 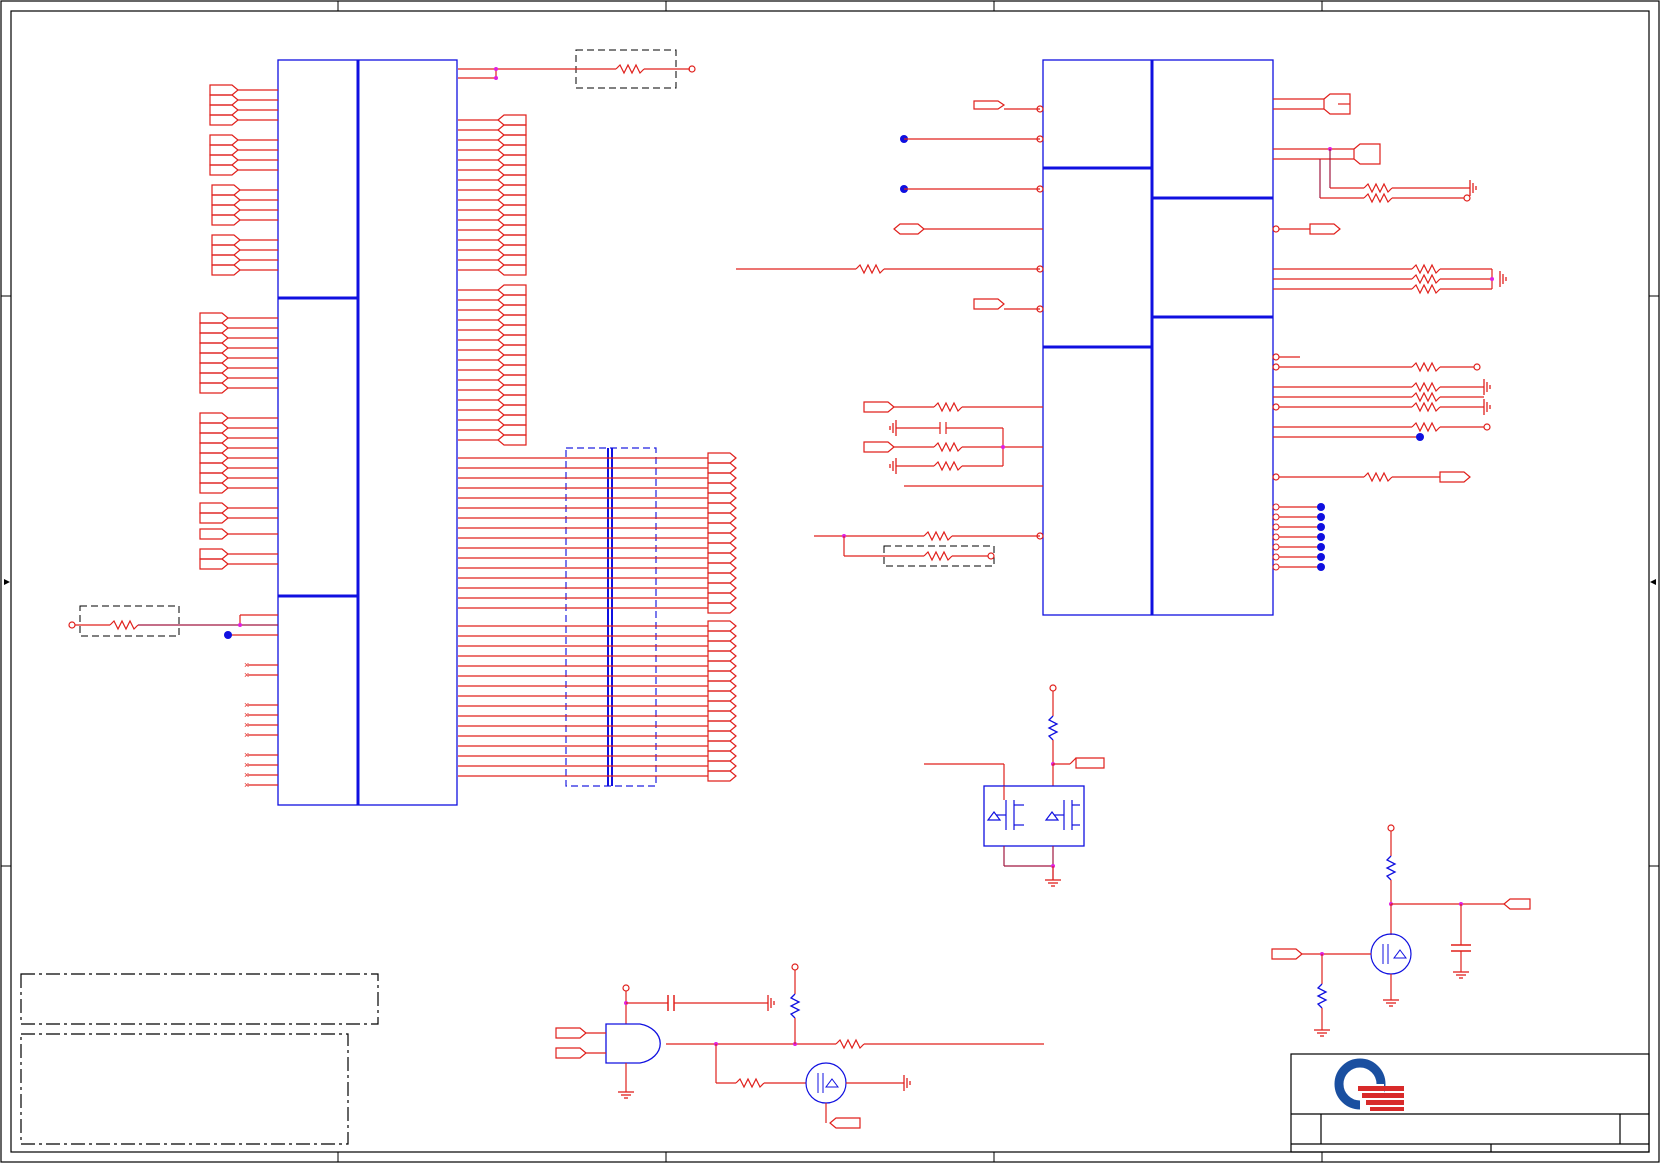 I want to click on right-ic-testpoints, so click(x=1298, y=537).